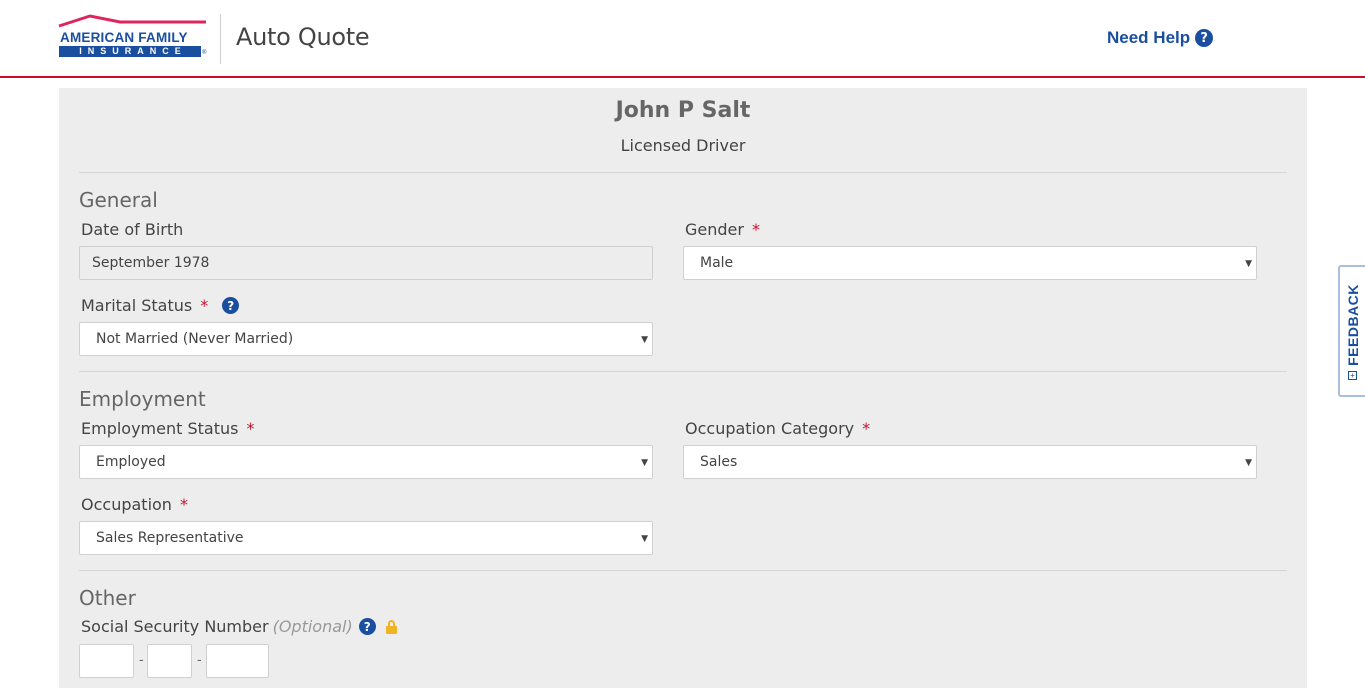  Describe the element at coordinates (391, 626) in the screenshot. I see `lock-icon` at that location.